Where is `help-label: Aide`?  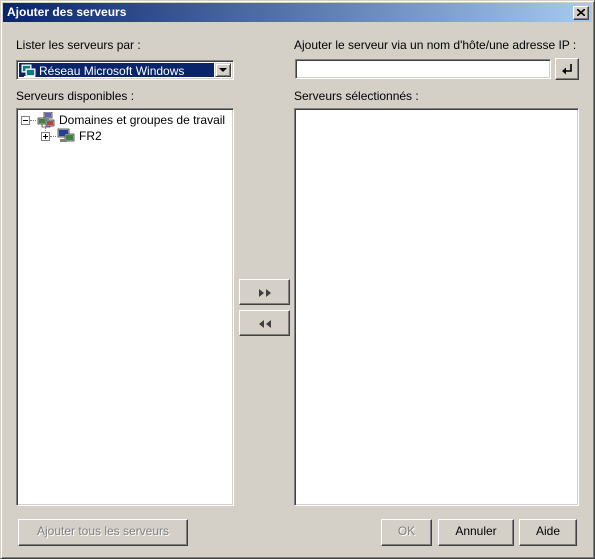 help-label: Aide is located at coordinates (548, 531).